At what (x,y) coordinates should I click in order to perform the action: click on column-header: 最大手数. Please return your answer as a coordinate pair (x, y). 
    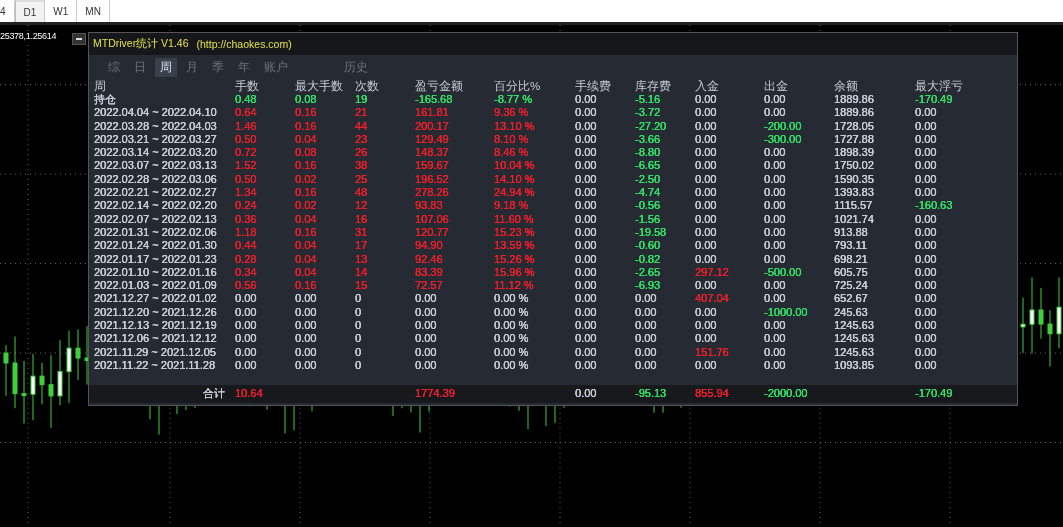
    Looking at the image, I should click on (319, 86).